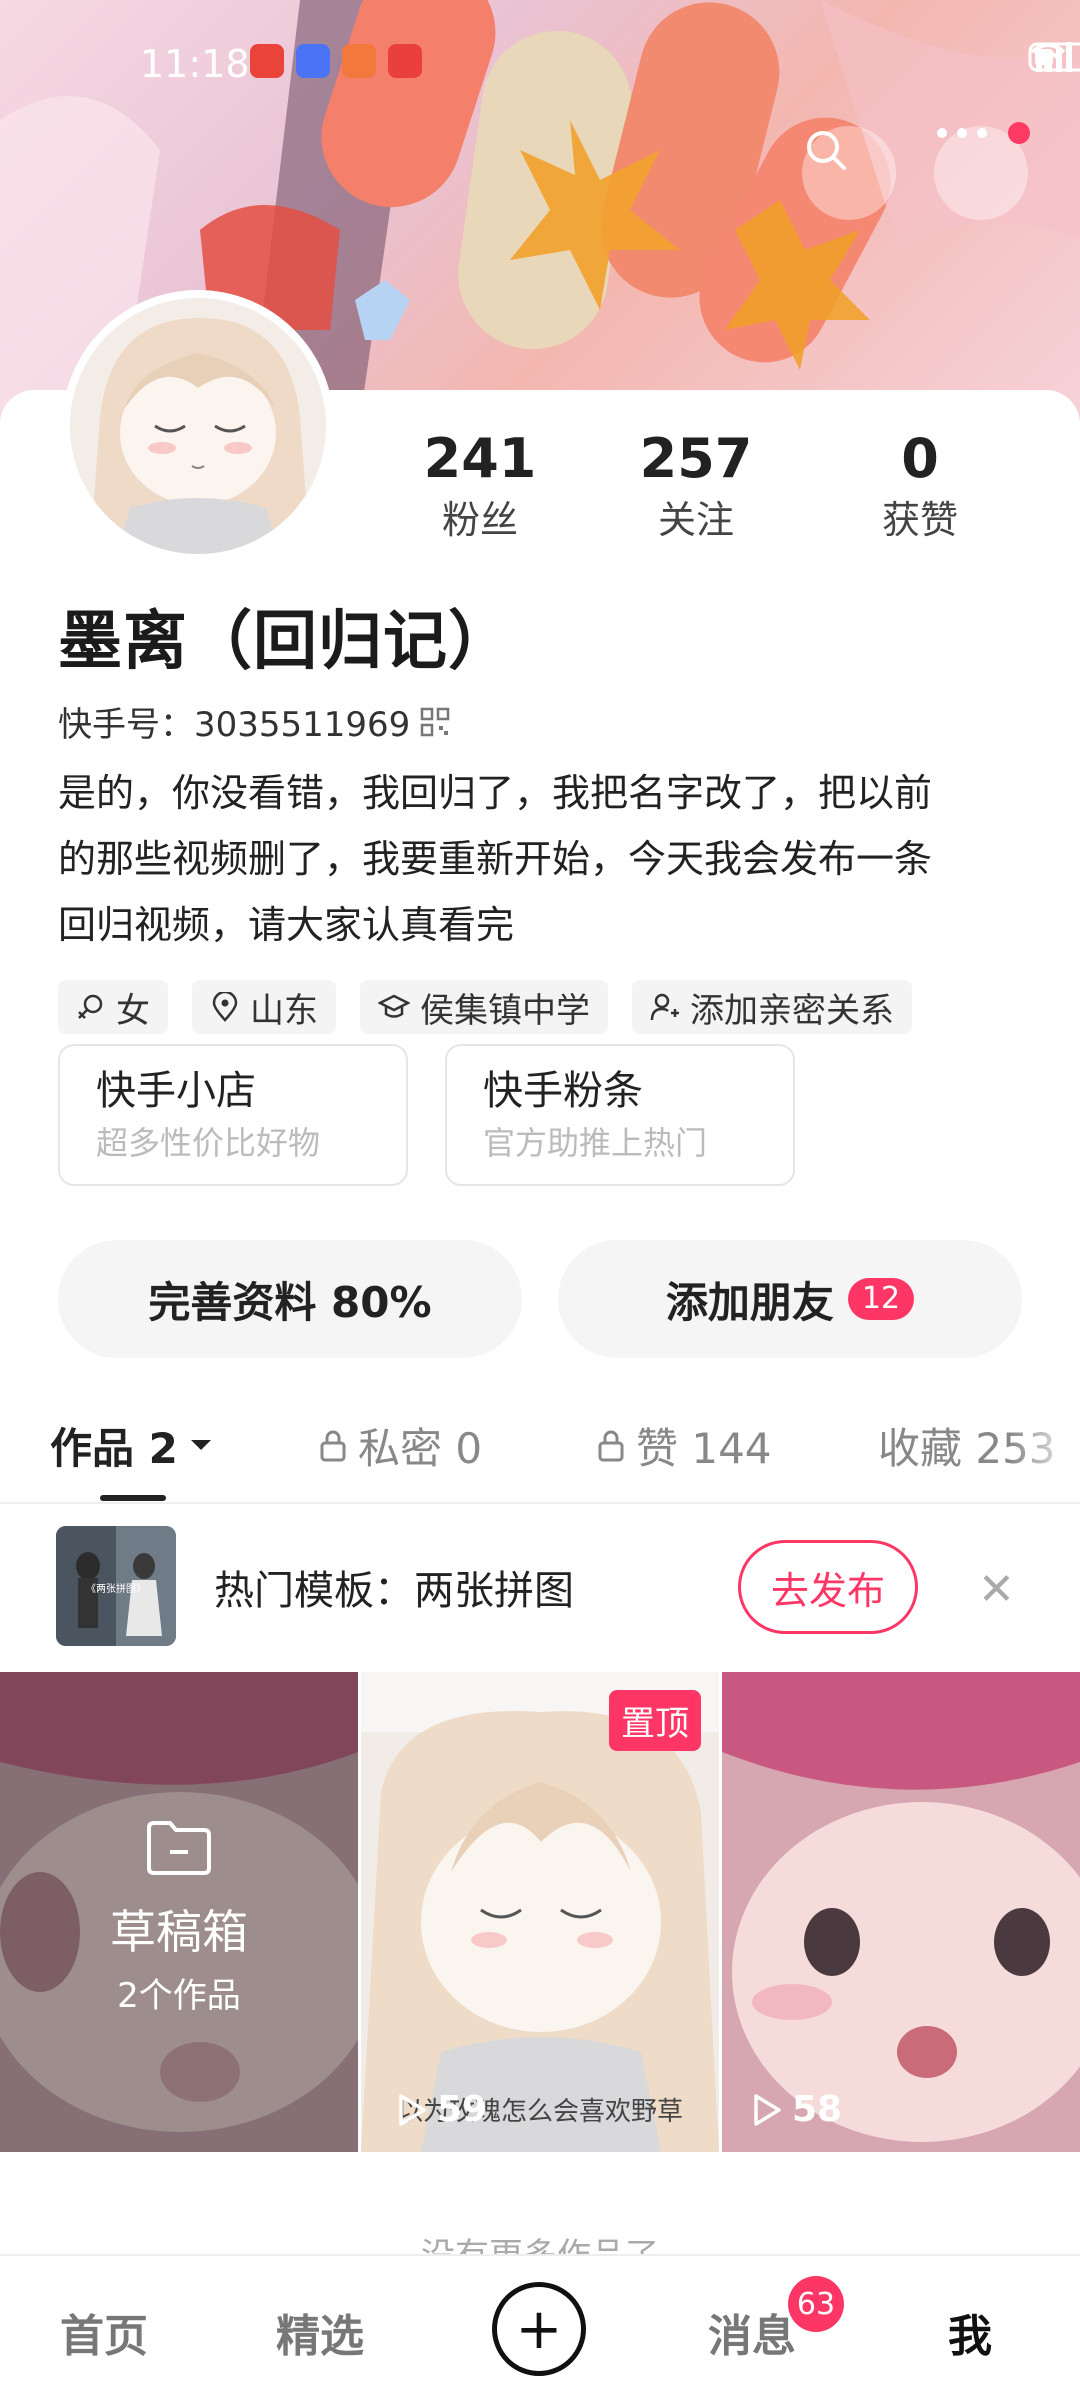  What do you see at coordinates (179, 1996) in the screenshot?
I see `drafts-count: 2个作品` at bounding box center [179, 1996].